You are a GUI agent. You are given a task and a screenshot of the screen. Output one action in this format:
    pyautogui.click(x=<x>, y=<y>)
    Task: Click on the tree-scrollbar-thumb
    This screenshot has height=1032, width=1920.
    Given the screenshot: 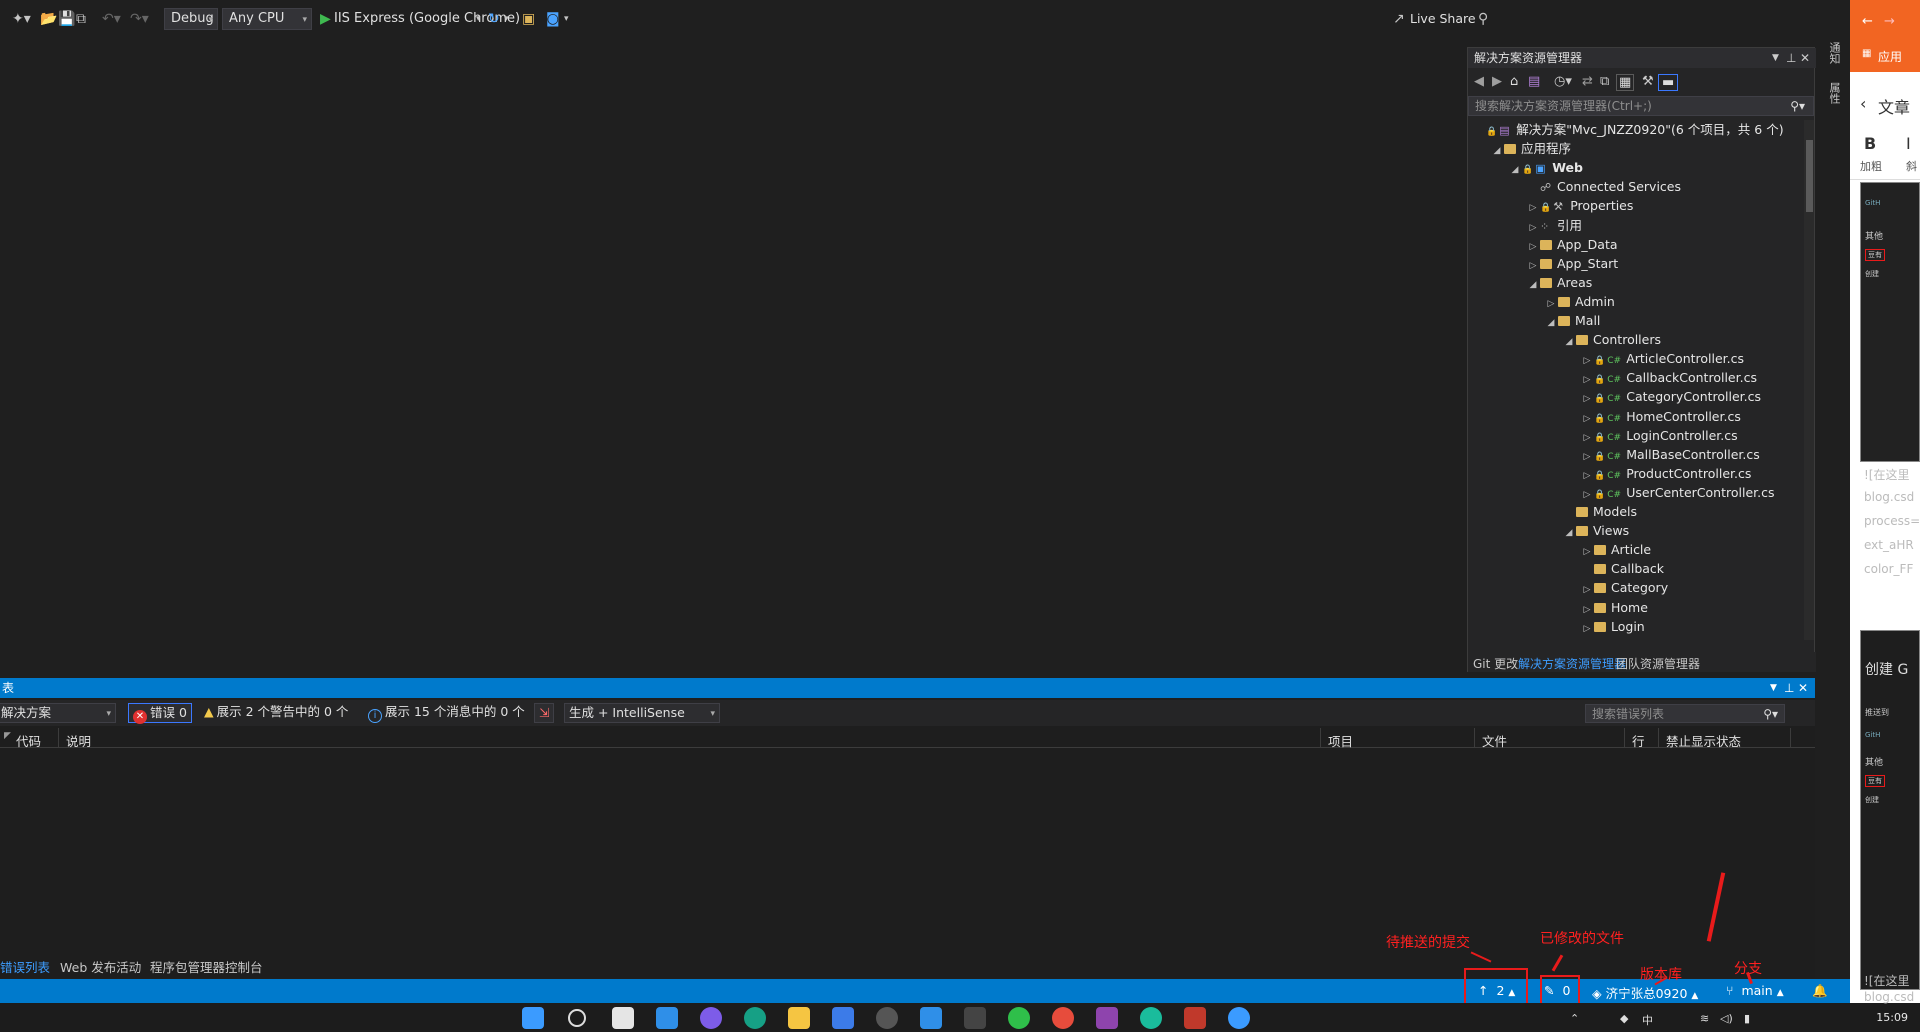 What is the action you would take?
    pyautogui.click(x=1809, y=176)
    